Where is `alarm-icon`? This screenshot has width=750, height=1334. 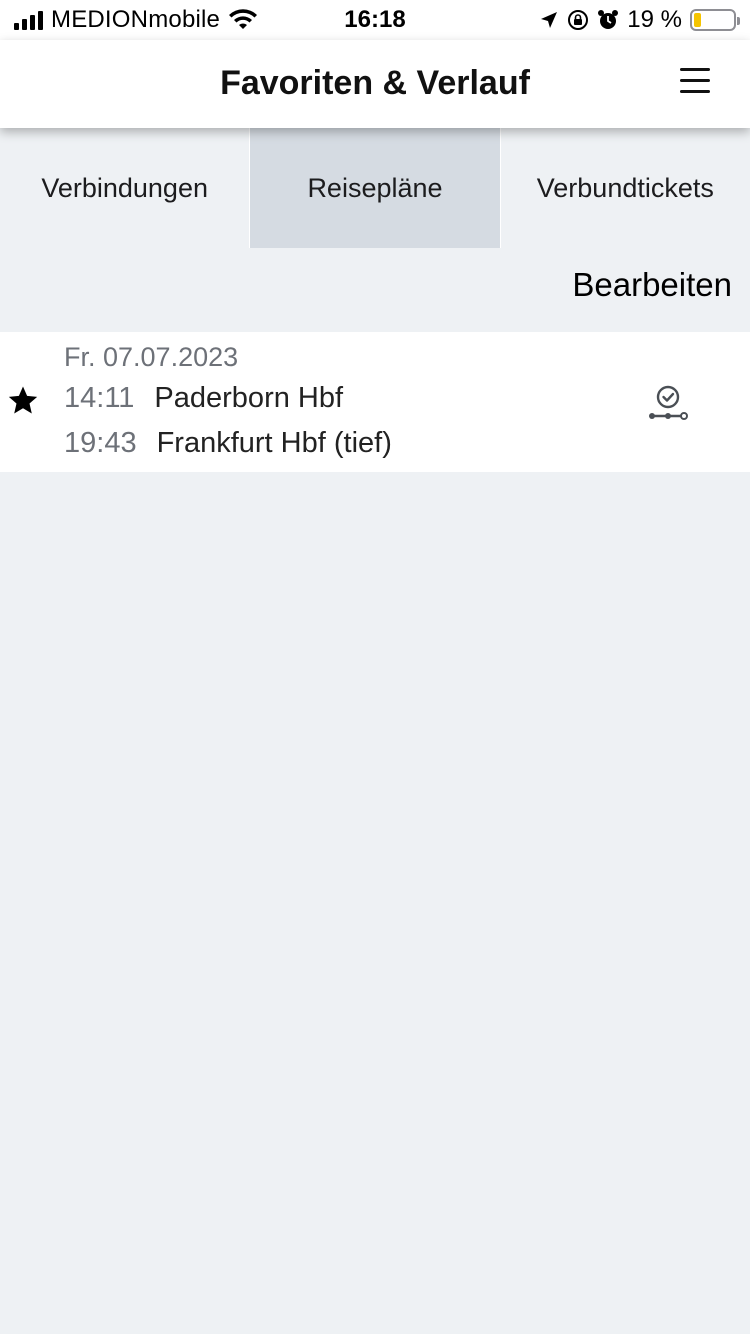
alarm-icon is located at coordinates (608, 19).